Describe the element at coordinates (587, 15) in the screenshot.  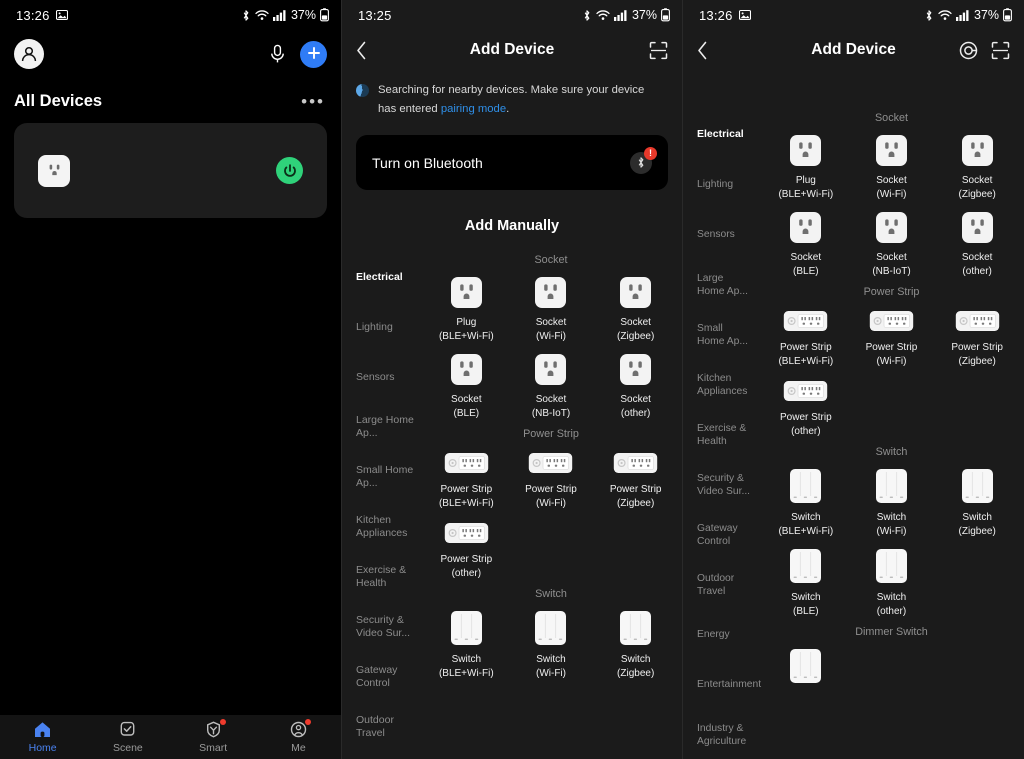
I see `bluetooth-icon` at that location.